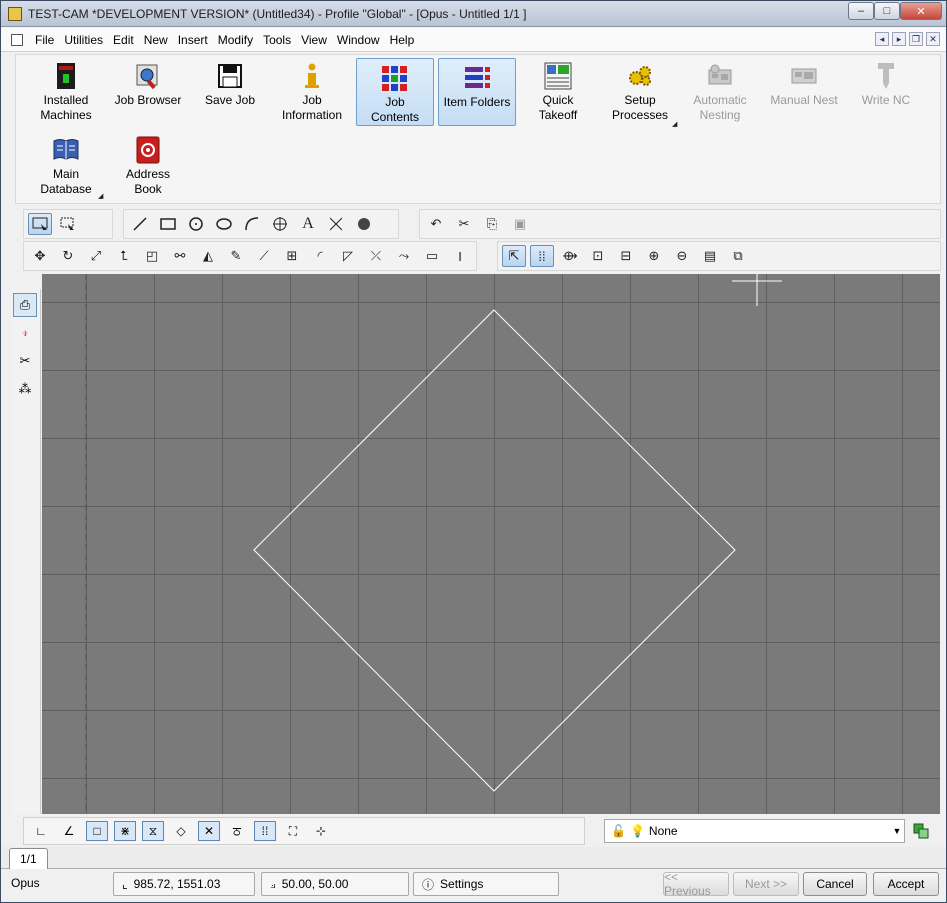 The image size is (947, 903). Describe the element at coordinates (25, 305) in the screenshot. I see `view-icon: ⎙` at that location.